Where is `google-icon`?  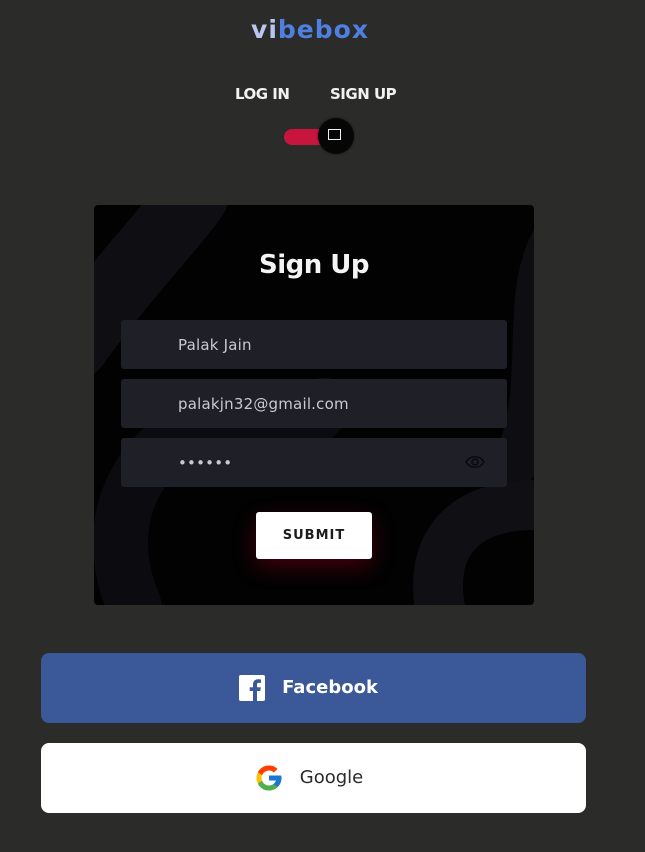 google-icon is located at coordinates (269, 778).